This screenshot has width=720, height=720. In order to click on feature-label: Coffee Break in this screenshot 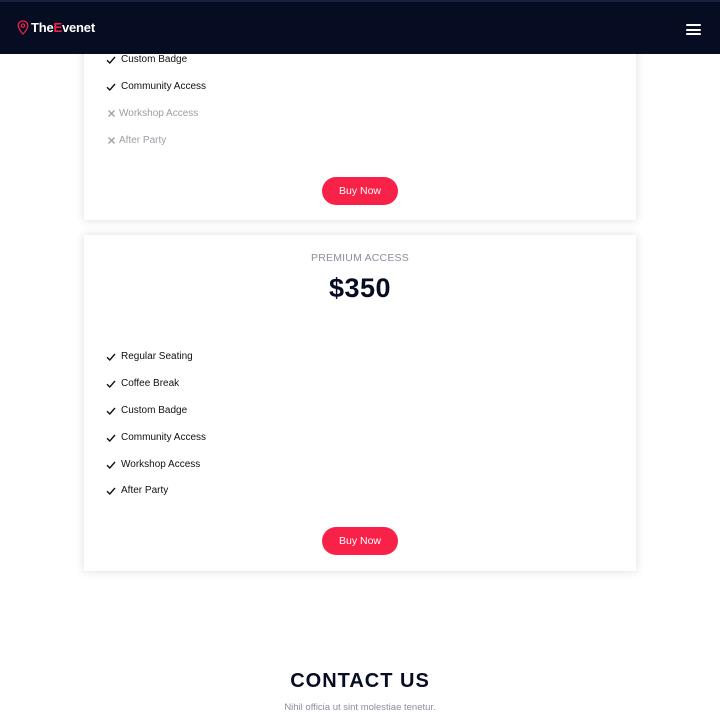, I will do `click(150, 383)`.